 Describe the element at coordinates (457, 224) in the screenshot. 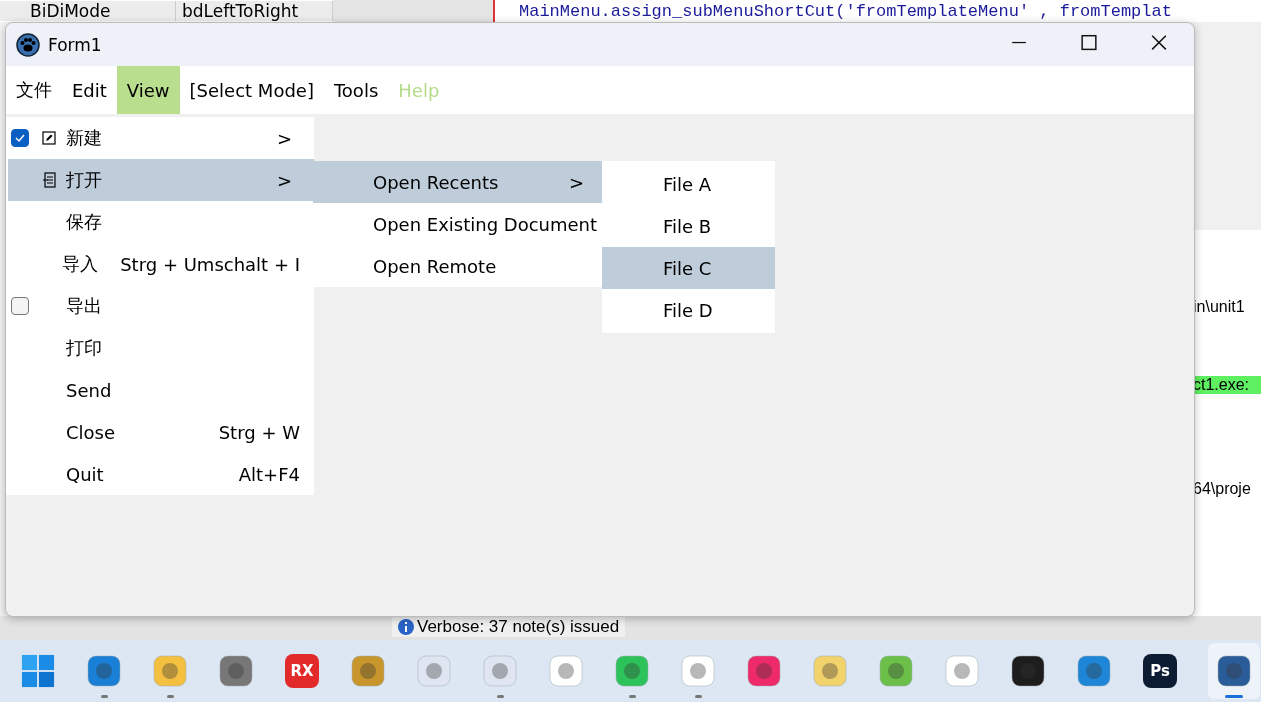

I see `menu-item: Open Existing Document` at that location.